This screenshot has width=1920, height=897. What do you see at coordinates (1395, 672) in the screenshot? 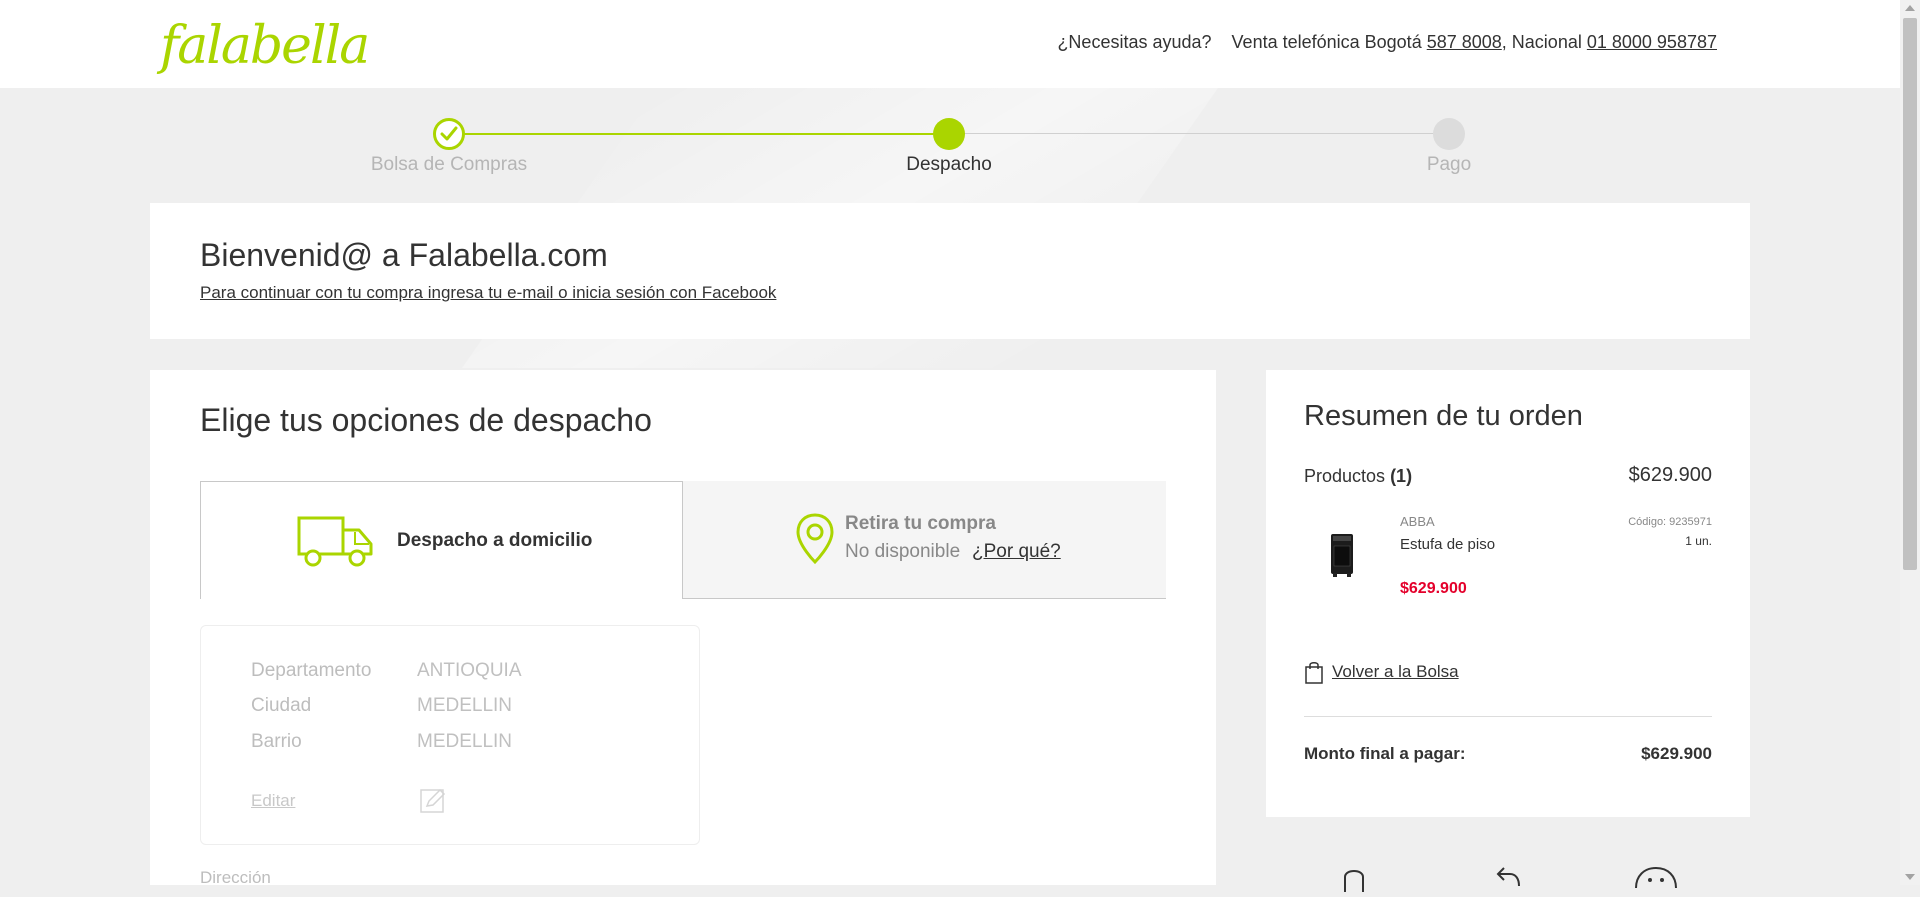
I see `back-to-bag-link: Volver a la Bolsa` at bounding box center [1395, 672].